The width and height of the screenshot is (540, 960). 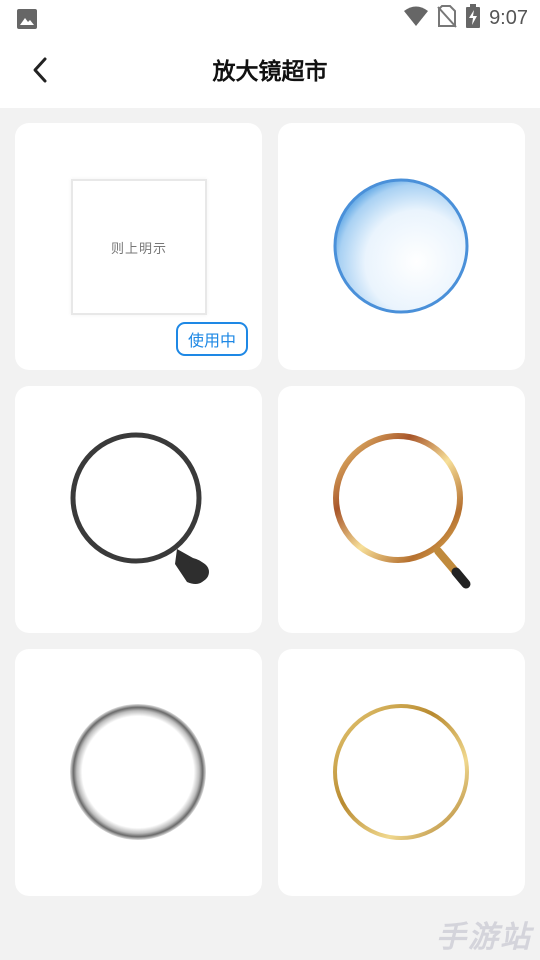 I want to click on square-preview: 则上明示, so click(x=139, y=247).